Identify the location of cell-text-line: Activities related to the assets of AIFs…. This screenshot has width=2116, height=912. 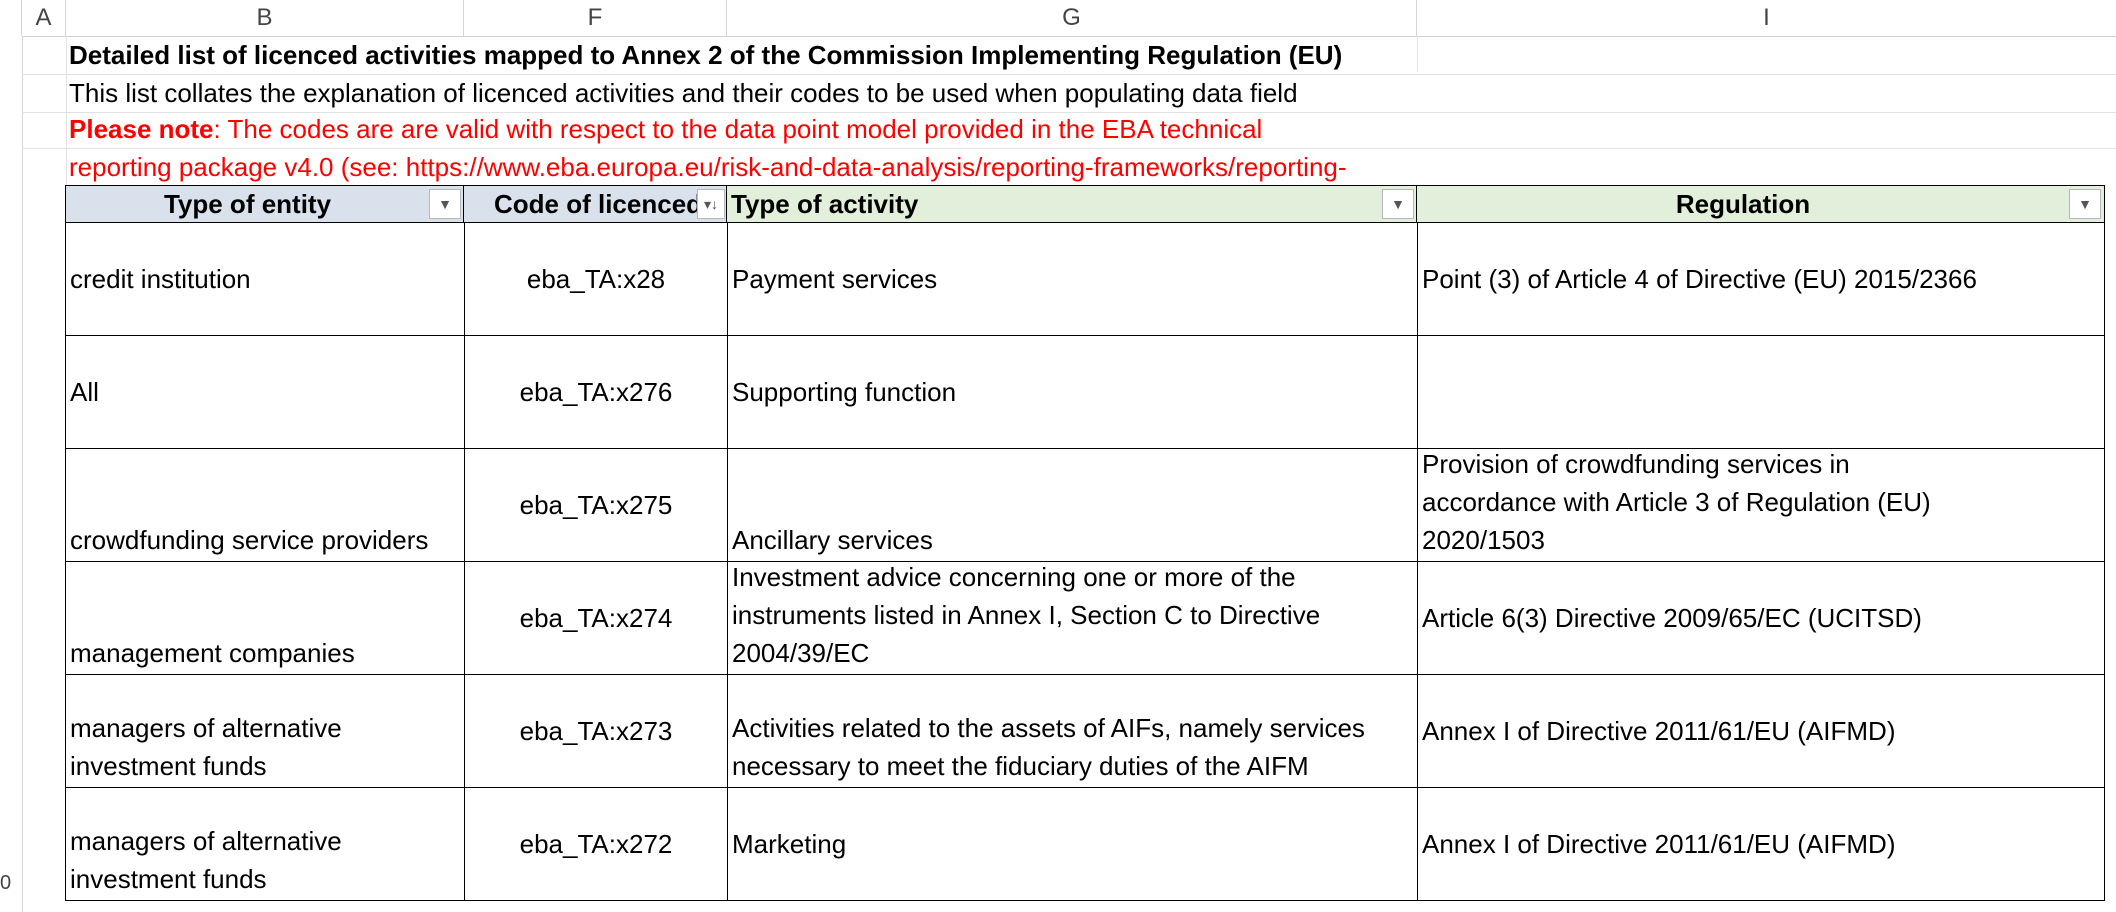
(1048, 728).